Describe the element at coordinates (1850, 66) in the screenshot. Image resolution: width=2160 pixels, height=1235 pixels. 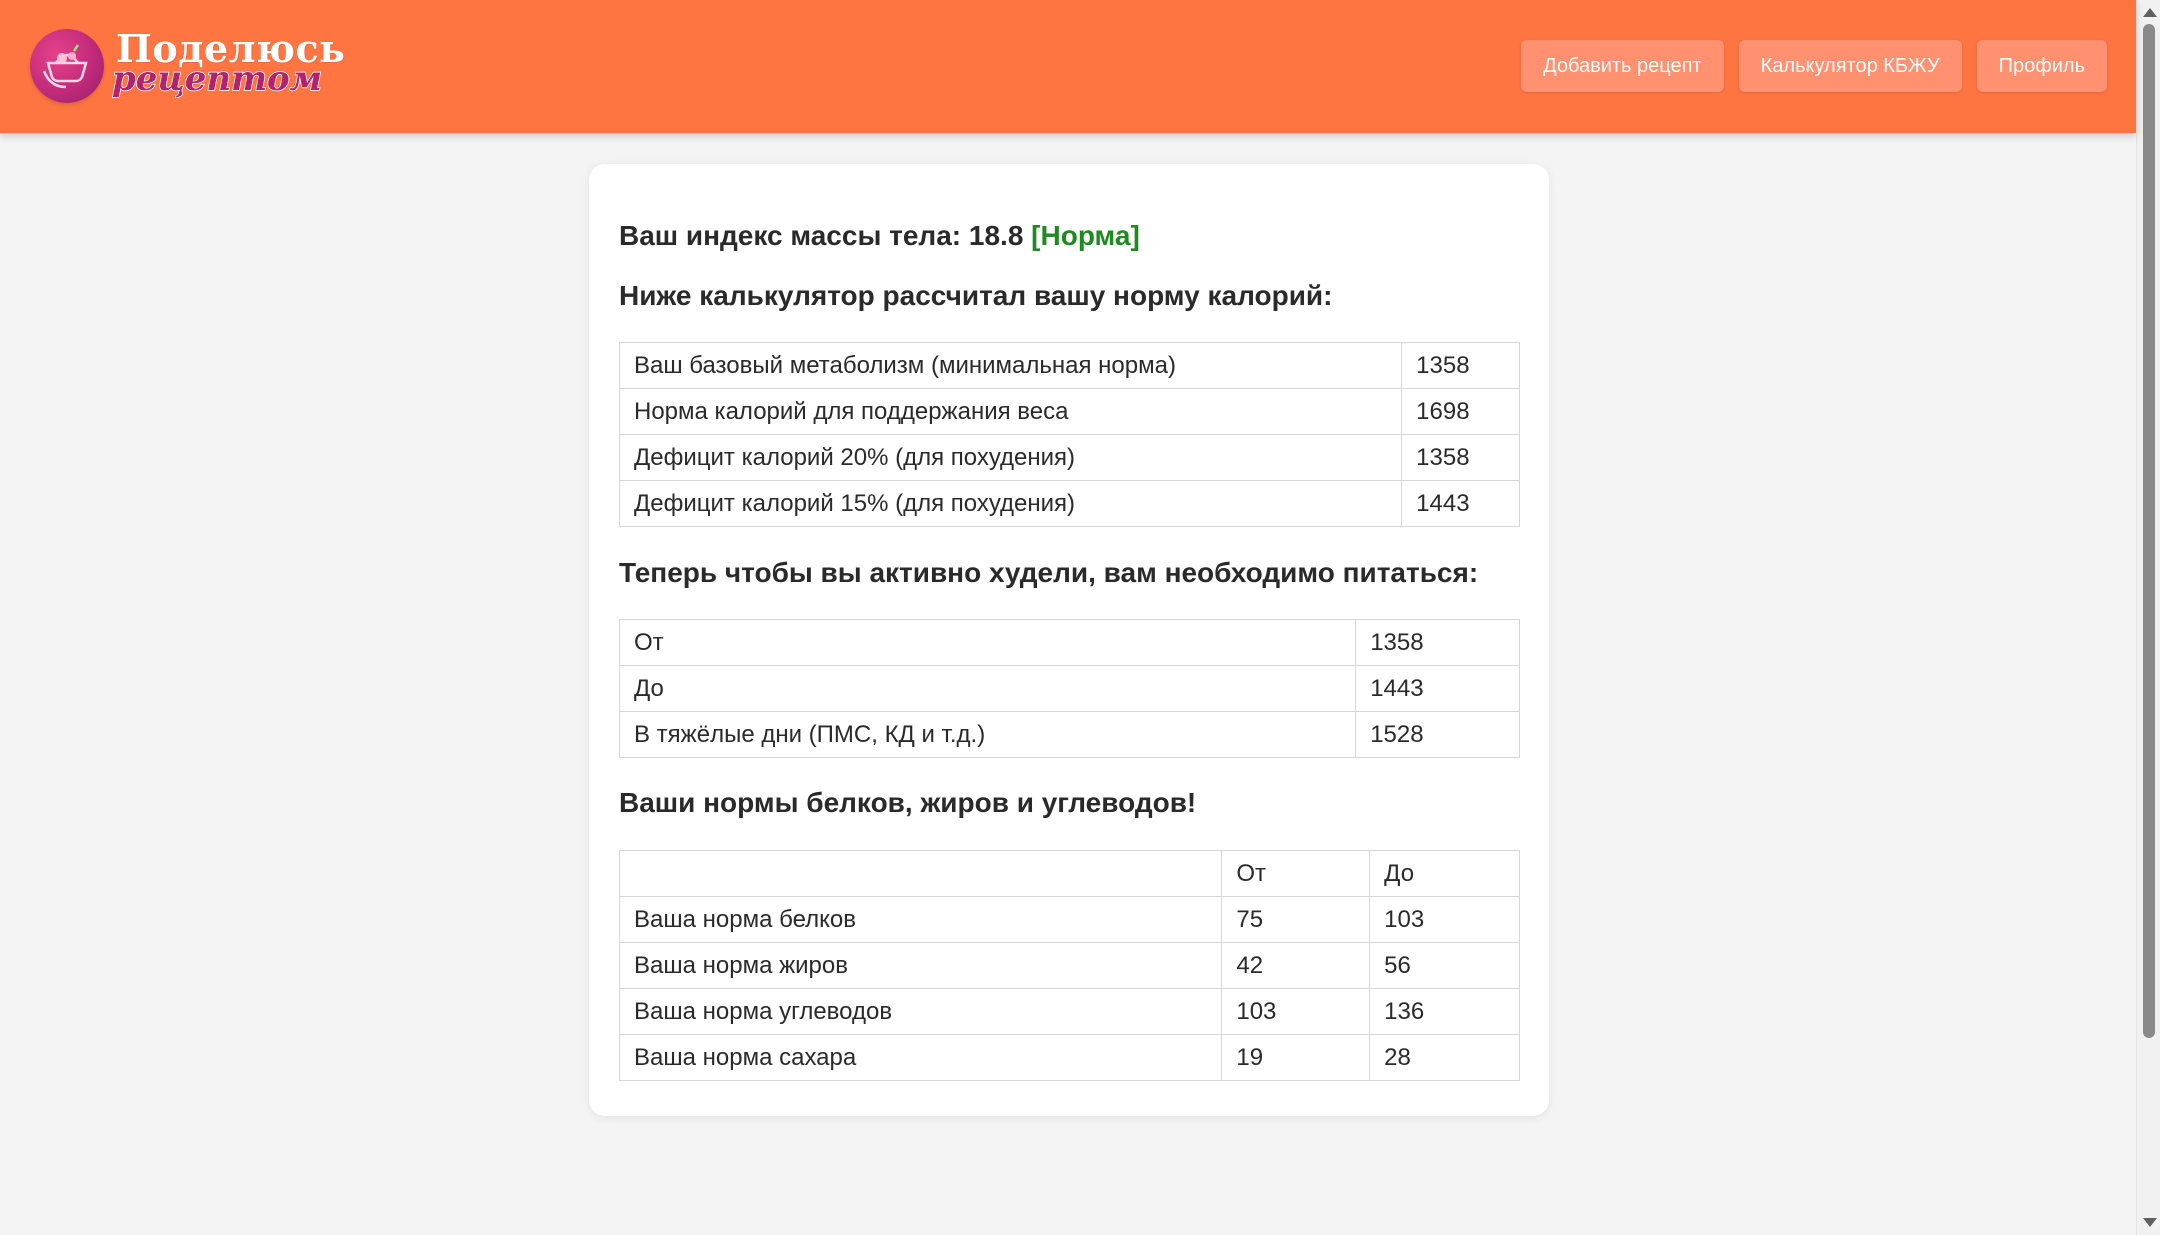
I see `kbju-calculator-button: Калькулятор КБЖУ` at that location.